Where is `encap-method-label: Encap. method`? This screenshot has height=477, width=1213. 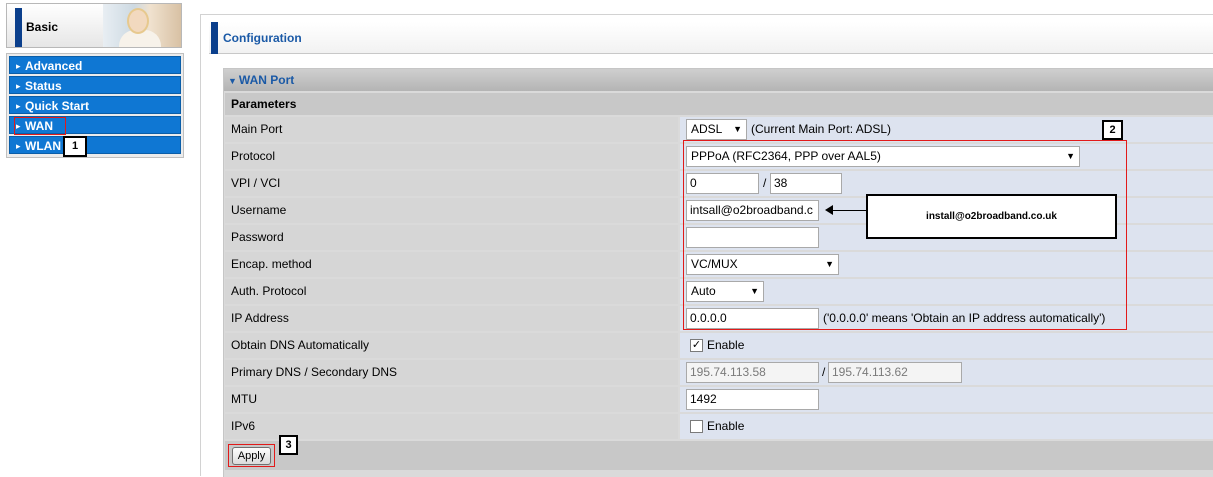 encap-method-label: Encap. method is located at coordinates (451, 264).